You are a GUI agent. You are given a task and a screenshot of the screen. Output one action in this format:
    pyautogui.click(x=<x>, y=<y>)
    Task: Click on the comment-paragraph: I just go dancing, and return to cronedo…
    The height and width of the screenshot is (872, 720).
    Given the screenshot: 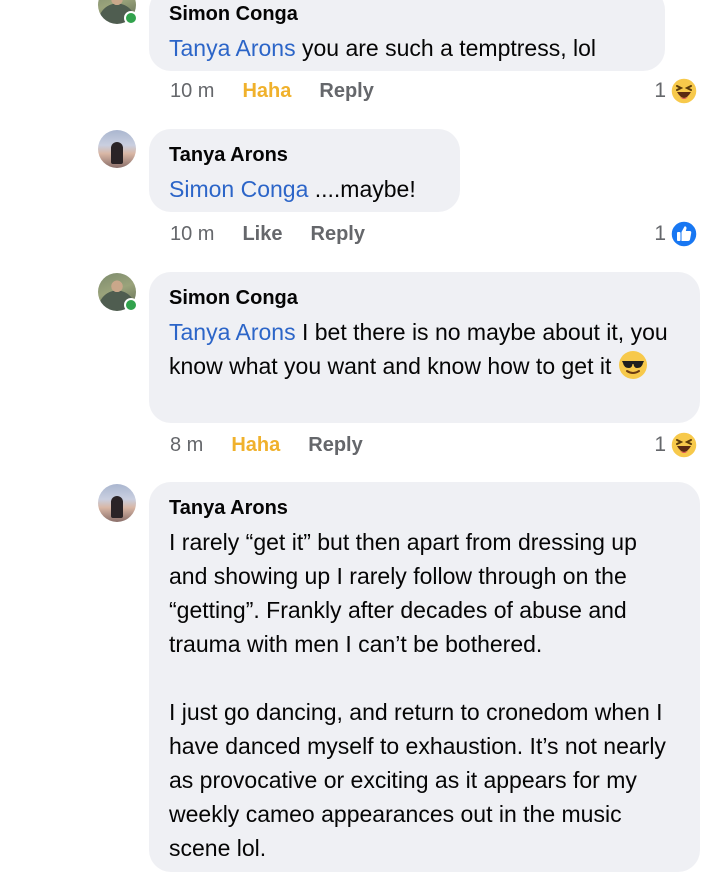 What is the action you would take?
    pyautogui.click(x=417, y=780)
    